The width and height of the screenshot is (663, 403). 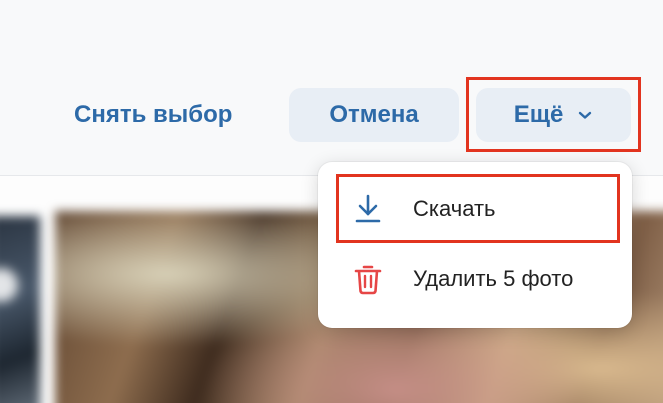 What do you see at coordinates (454, 208) in the screenshot?
I see `download-label: Скачать` at bounding box center [454, 208].